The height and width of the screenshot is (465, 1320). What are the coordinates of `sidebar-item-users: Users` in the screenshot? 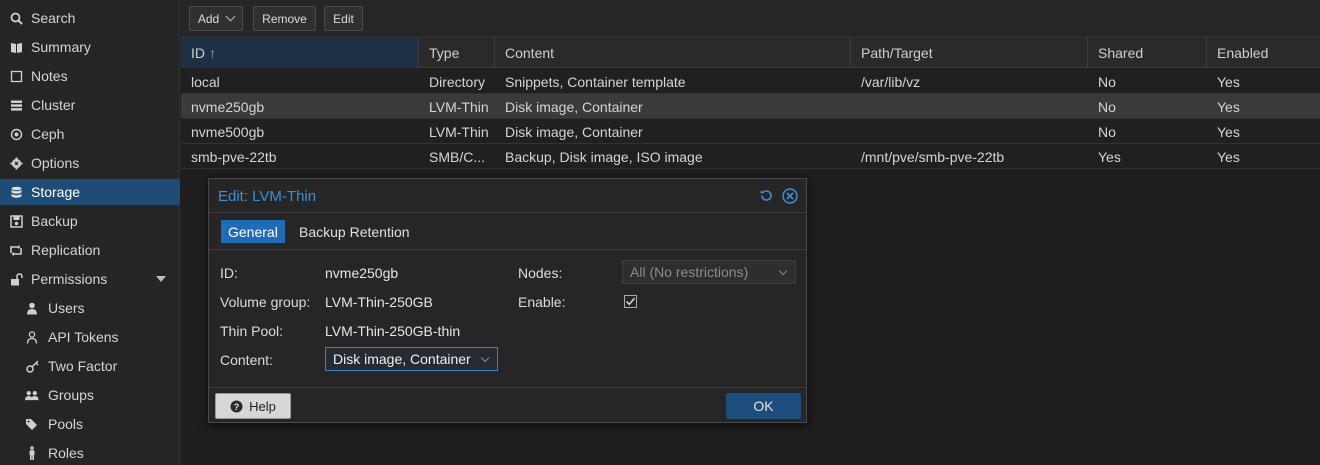 It's located at (90, 308).